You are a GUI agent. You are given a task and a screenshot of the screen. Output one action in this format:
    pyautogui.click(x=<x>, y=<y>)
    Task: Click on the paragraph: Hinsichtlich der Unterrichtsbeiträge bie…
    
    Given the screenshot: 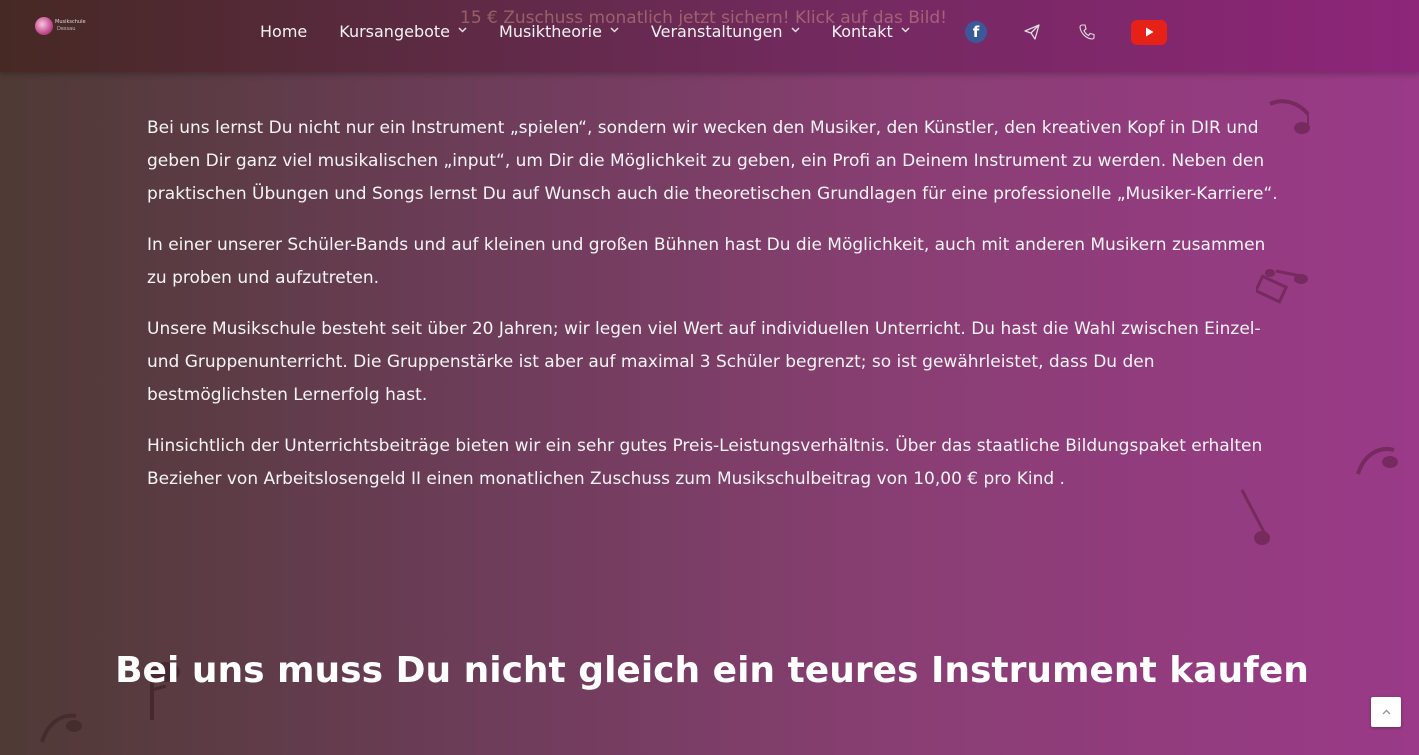 What is the action you would take?
    pyautogui.click(x=705, y=462)
    